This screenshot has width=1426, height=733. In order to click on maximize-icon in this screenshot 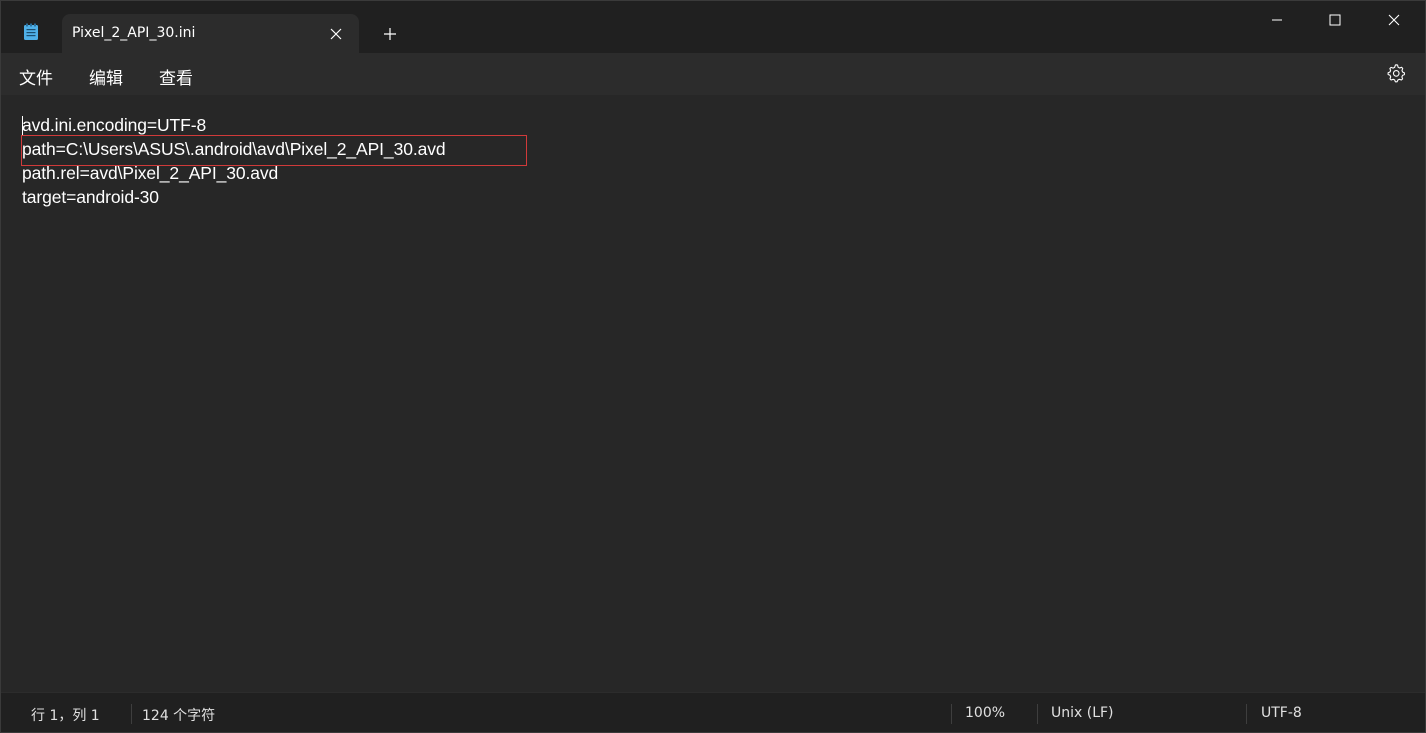, I will do `click(1335, 20)`.